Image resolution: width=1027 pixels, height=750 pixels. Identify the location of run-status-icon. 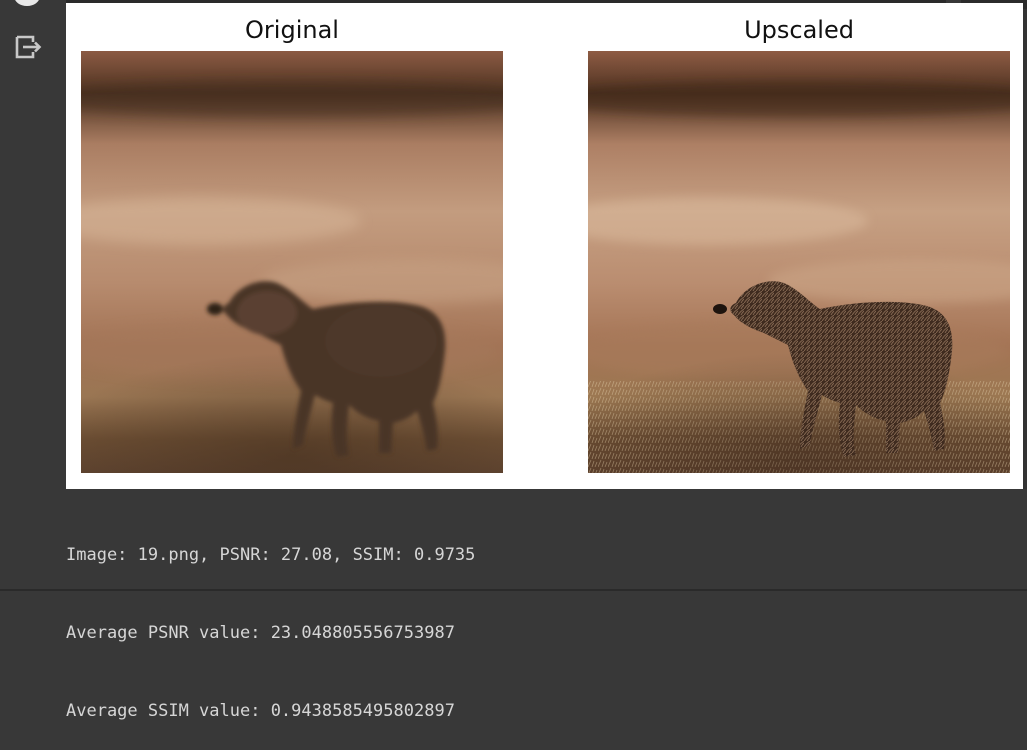
(27, 3).